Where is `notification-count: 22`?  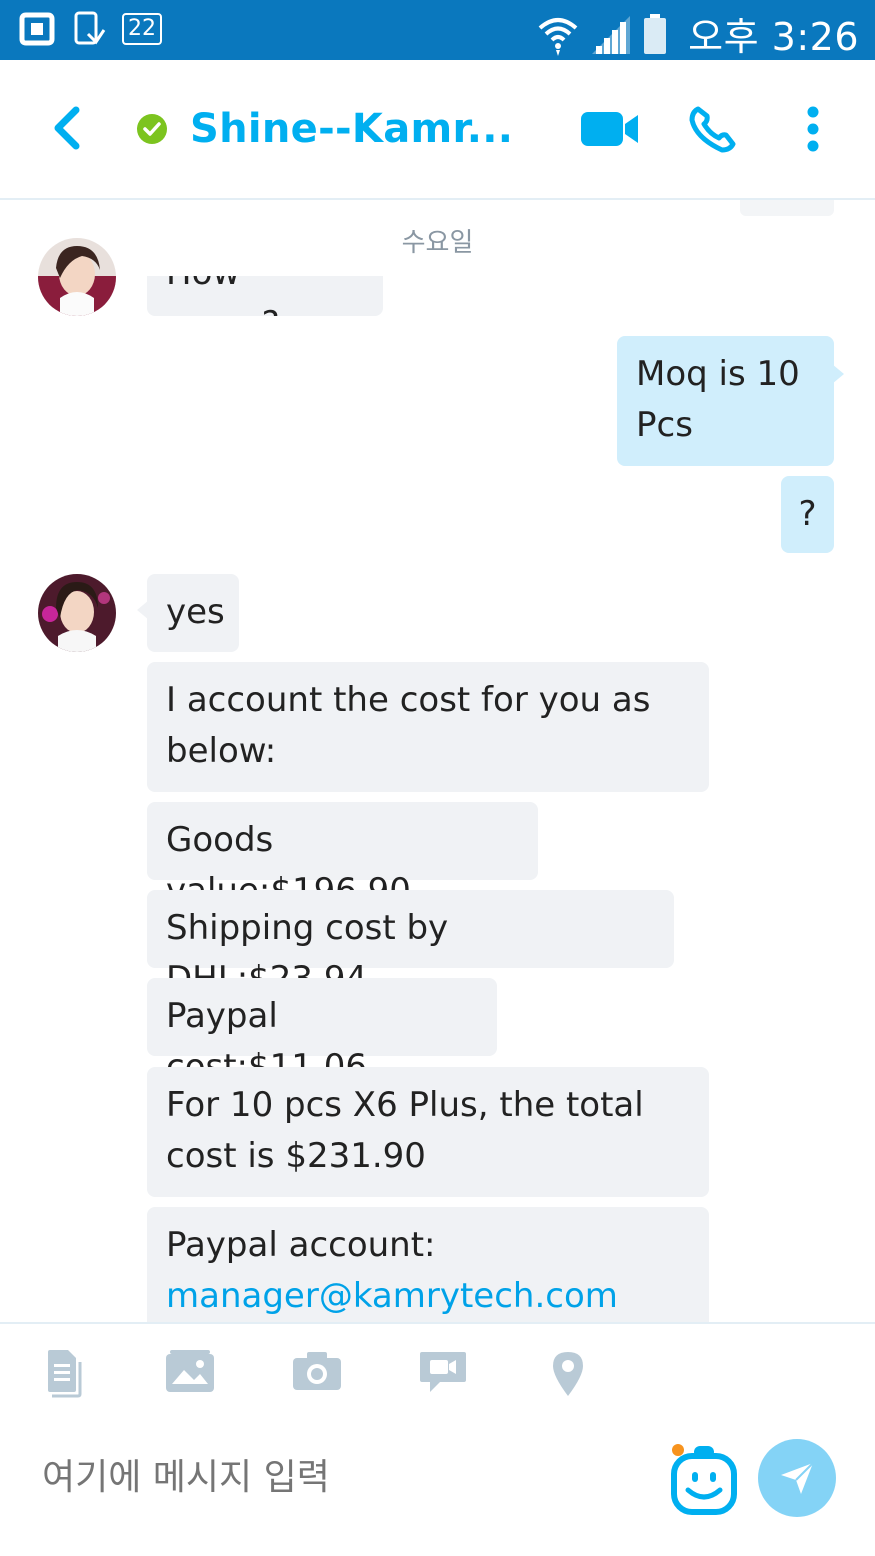
notification-count: 22 is located at coordinates (142, 28).